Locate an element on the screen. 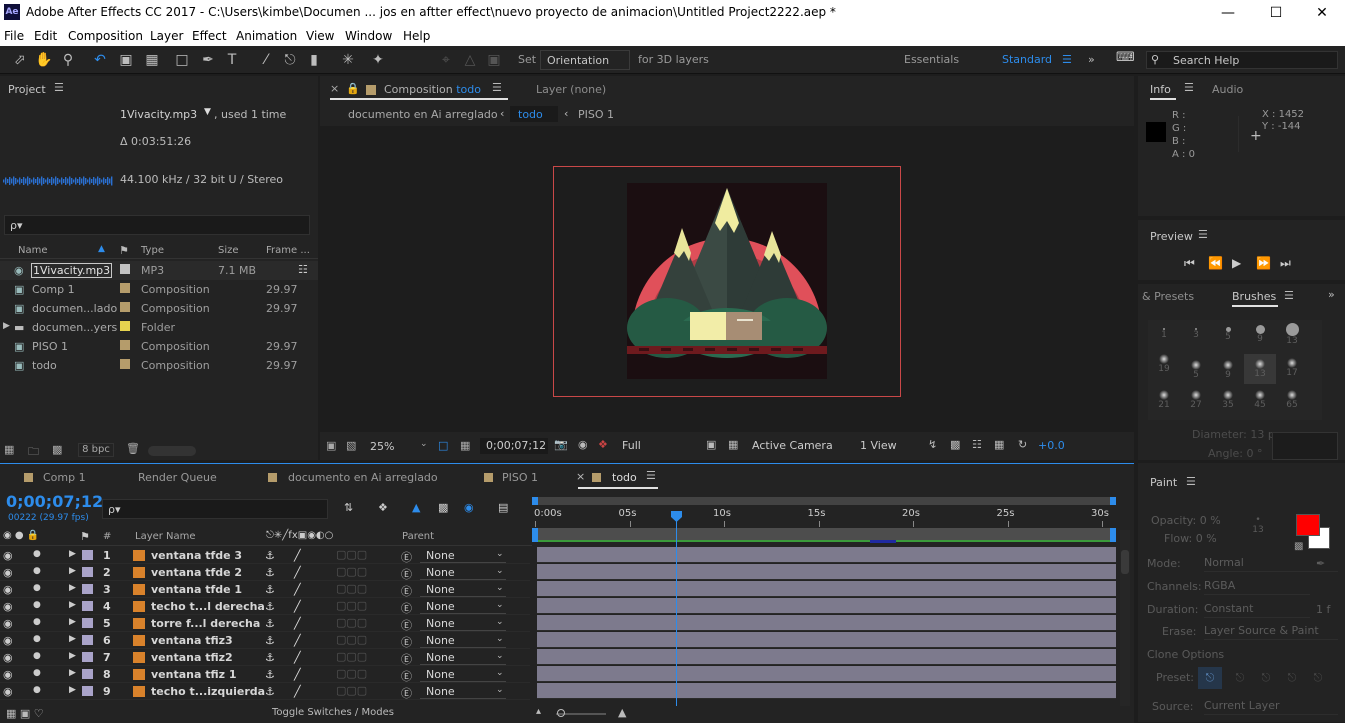 Image resolution: width=1345 pixels, height=723 pixels. breadcrumb-documento: documento en Ai arreglado is located at coordinates (423, 114).